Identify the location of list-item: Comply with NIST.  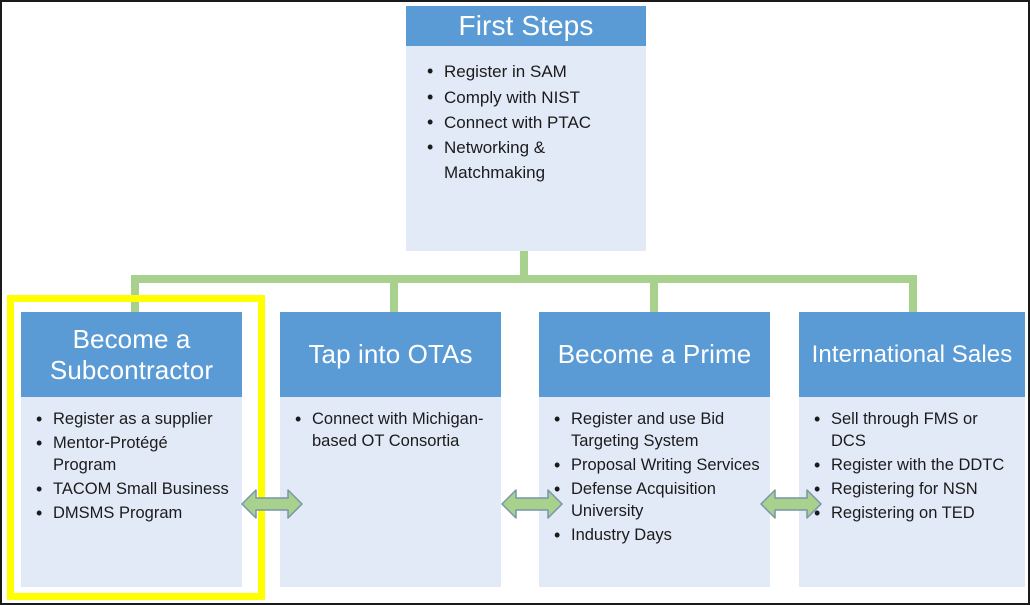
(531, 97).